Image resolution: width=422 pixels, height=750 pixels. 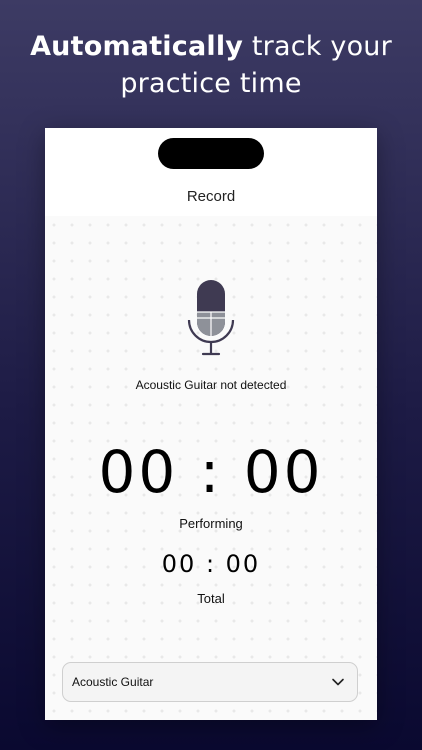 What do you see at coordinates (211, 196) in the screenshot?
I see `page-title: Record` at bounding box center [211, 196].